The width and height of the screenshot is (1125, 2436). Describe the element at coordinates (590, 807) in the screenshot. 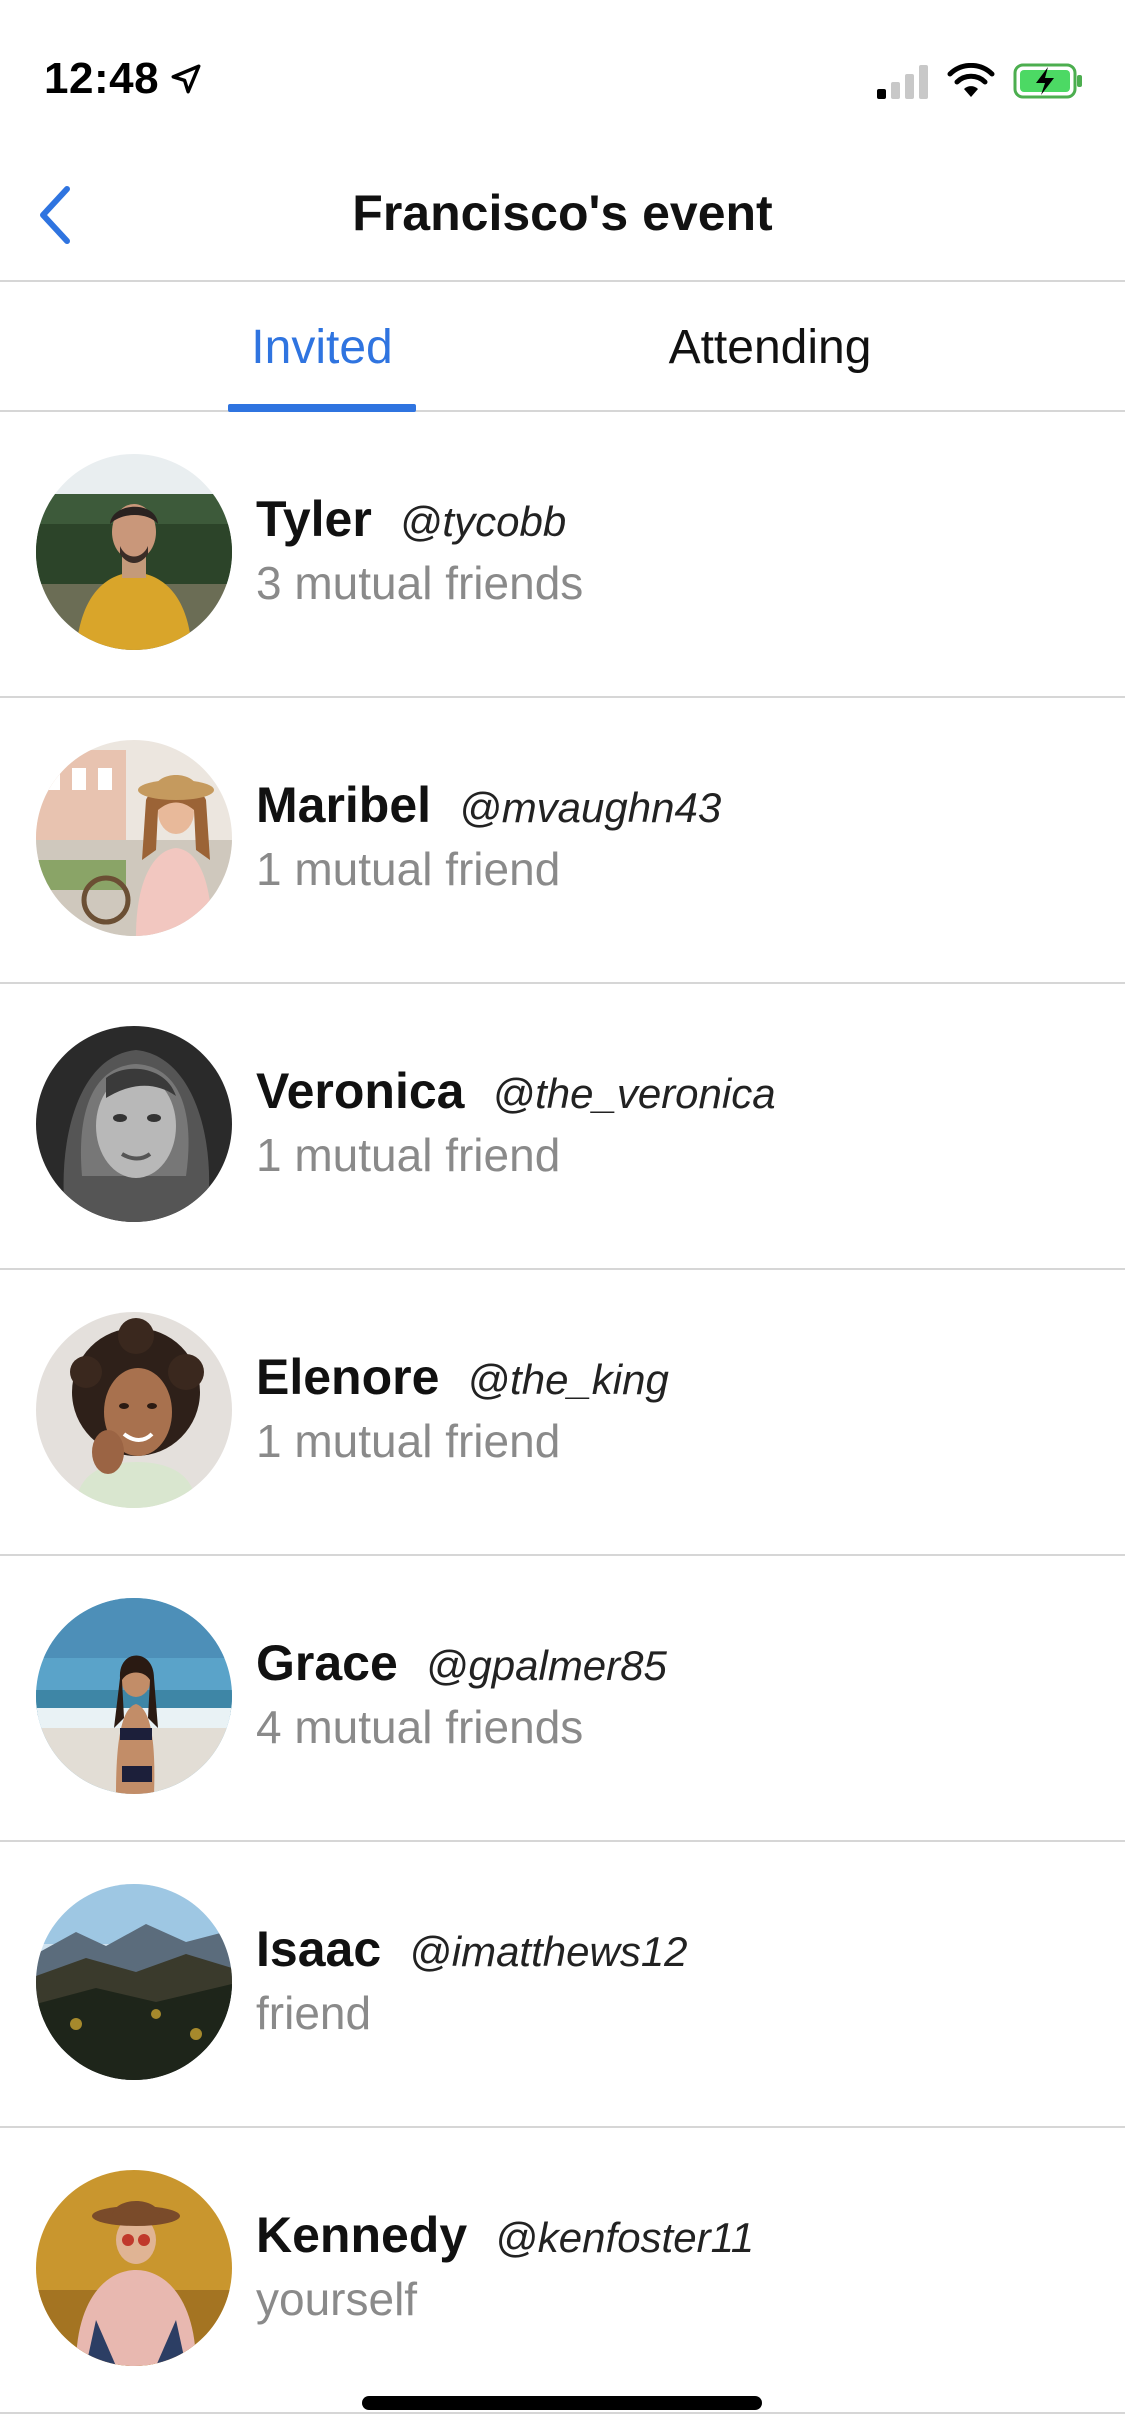

I see `person-handle: @mvaughn43` at that location.